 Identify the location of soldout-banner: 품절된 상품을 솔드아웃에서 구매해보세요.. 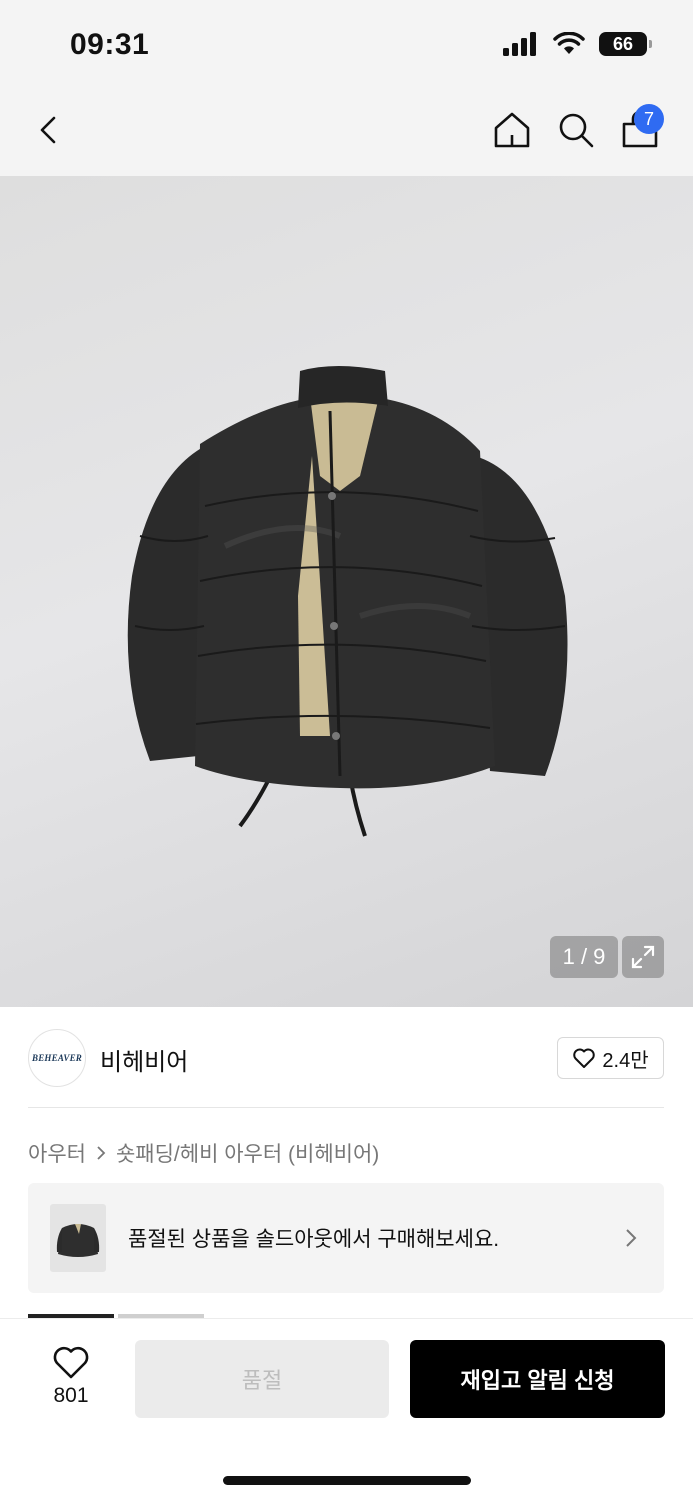
(346, 1238).